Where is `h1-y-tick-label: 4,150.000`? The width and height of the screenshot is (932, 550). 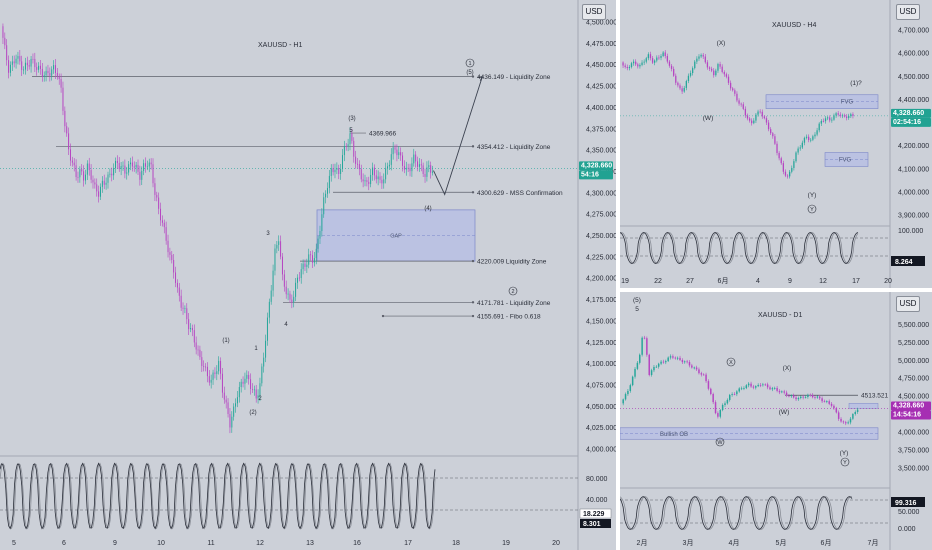
h1-y-tick-label: 4,150.000 is located at coordinates (601, 321).